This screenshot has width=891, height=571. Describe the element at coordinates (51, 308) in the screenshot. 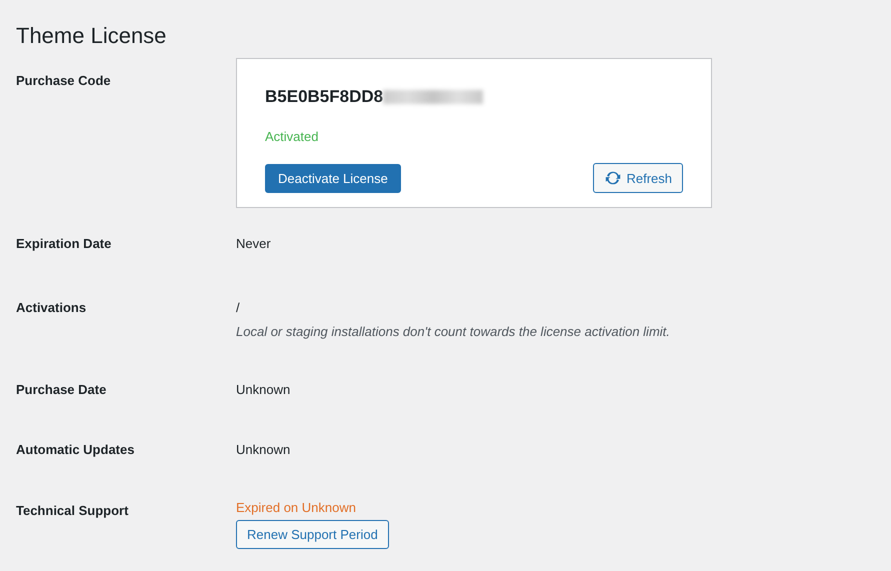

I see `field-label: Activations` at that location.